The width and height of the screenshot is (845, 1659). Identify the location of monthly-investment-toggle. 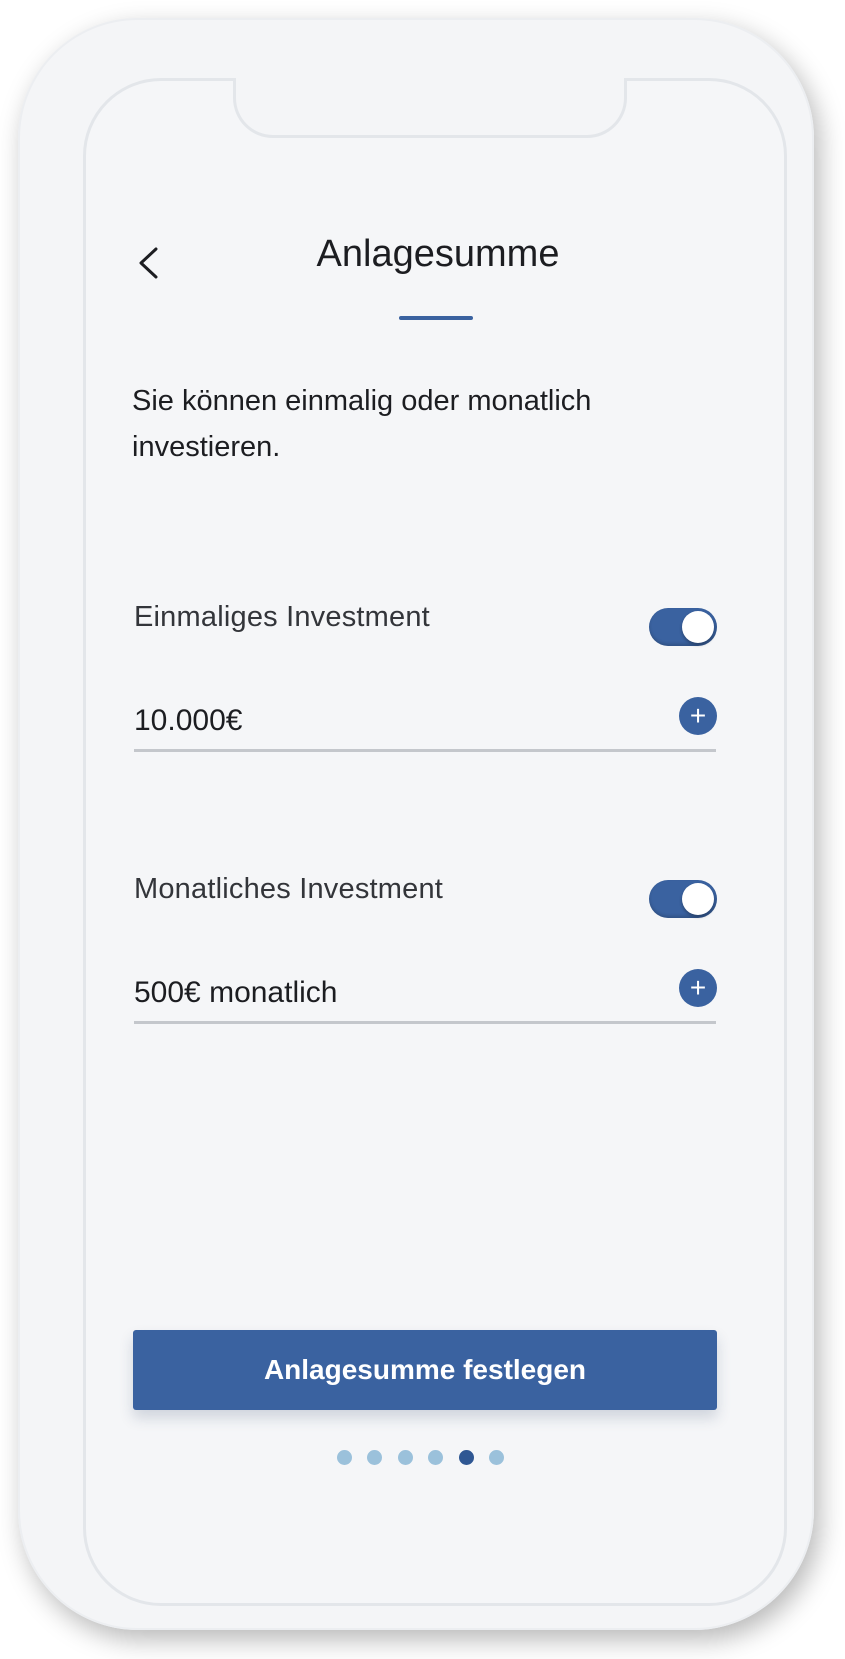
(683, 899).